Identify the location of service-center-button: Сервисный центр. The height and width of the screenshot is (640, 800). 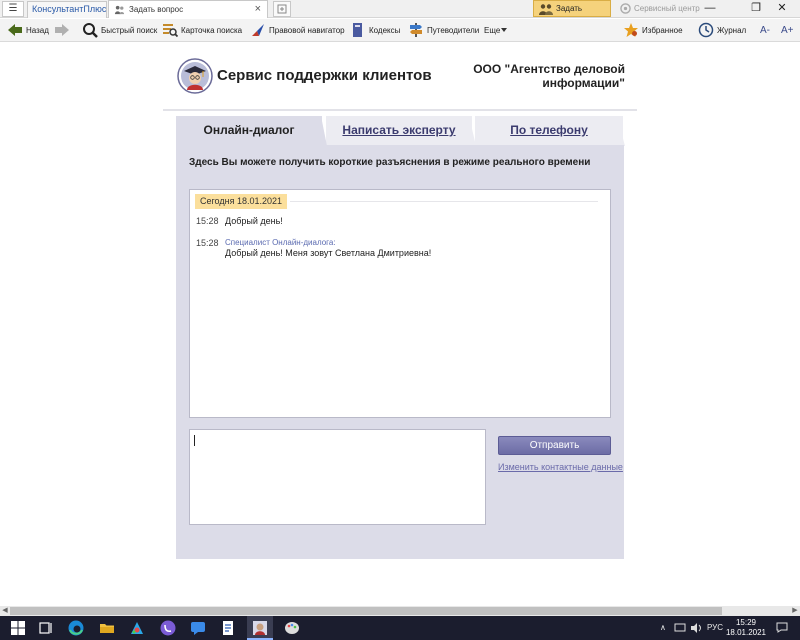
(658, 8).